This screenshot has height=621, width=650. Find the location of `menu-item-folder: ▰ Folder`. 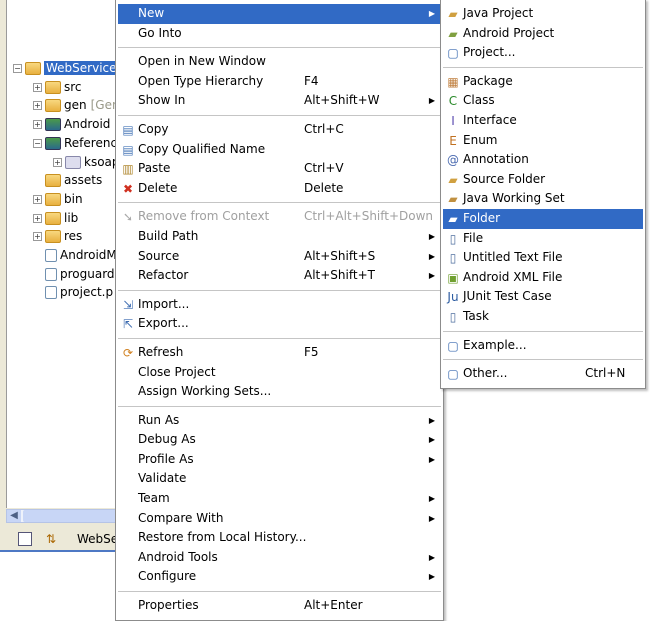

menu-item-folder: ▰ Folder is located at coordinates (543, 218).